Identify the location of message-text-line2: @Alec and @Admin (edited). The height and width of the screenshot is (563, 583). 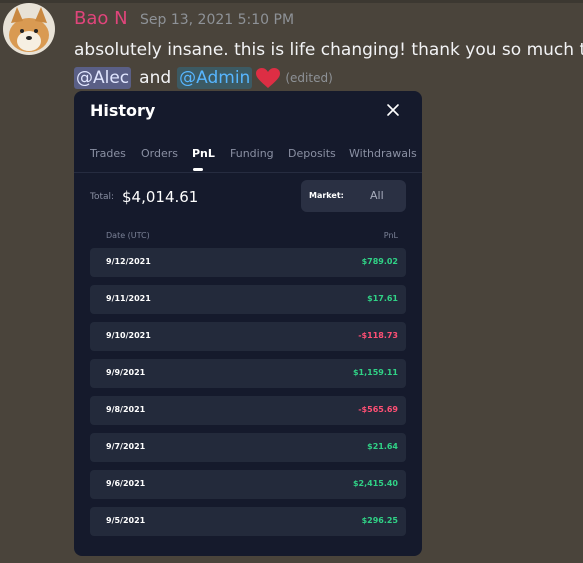
(203, 78).